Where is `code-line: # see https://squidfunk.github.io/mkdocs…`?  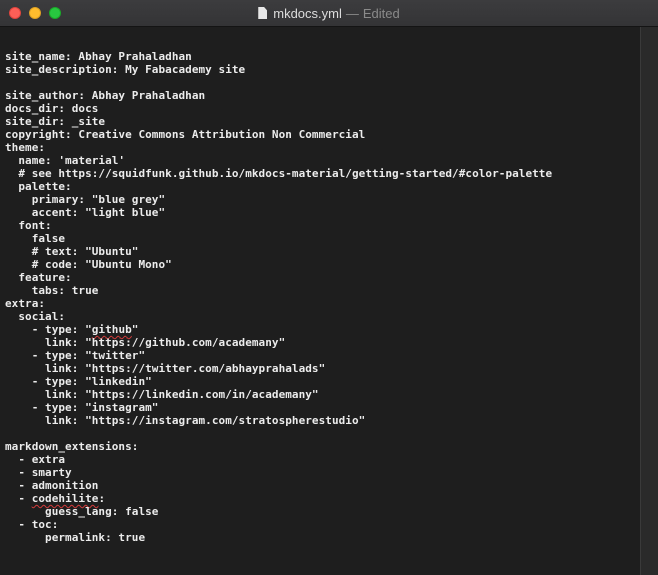
code-line: # see https://squidfunk.github.io/mkdocs… is located at coordinates (279, 173).